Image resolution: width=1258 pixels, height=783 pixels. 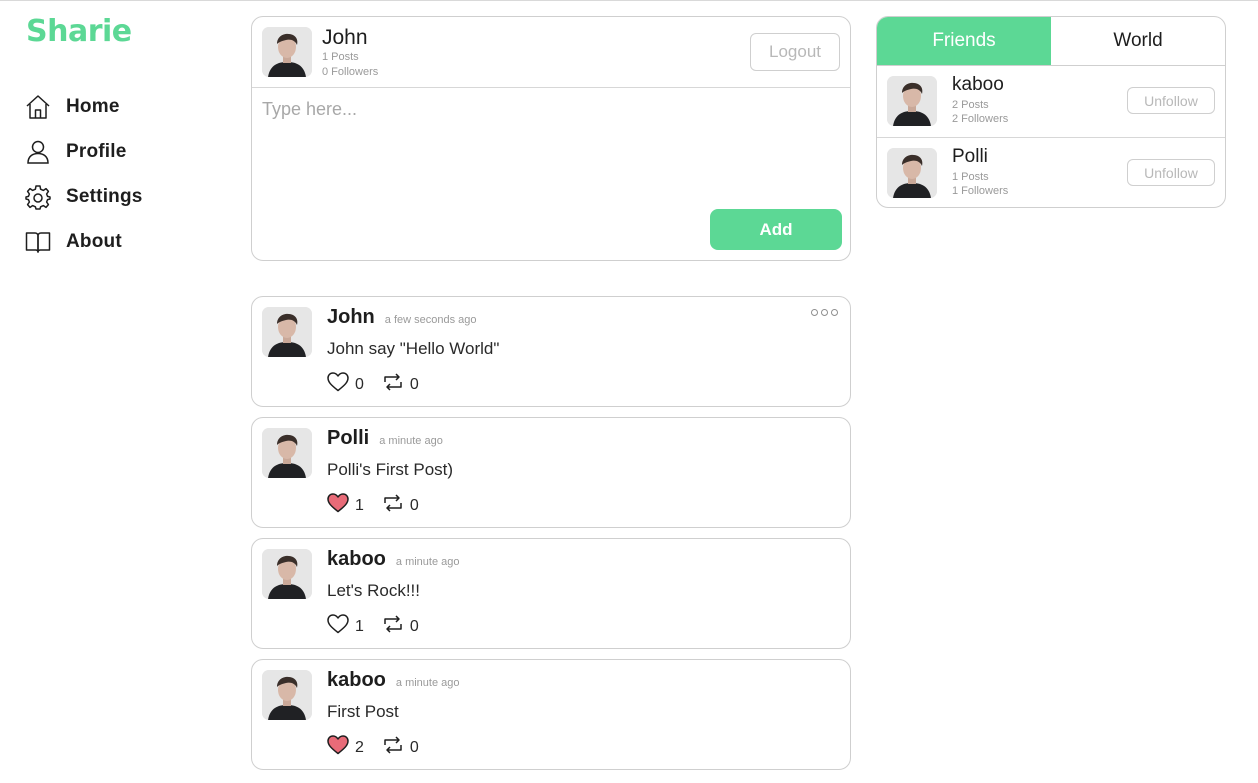 What do you see at coordinates (93, 106) in the screenshot?
I see `sidebar-item-label: Home` at bounding box center [93, 106].